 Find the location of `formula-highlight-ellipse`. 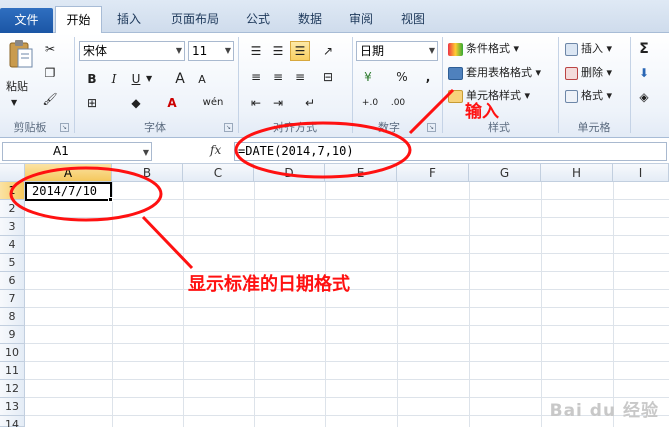

formula-highlight-ellipse is located at coordinates (323, 150).